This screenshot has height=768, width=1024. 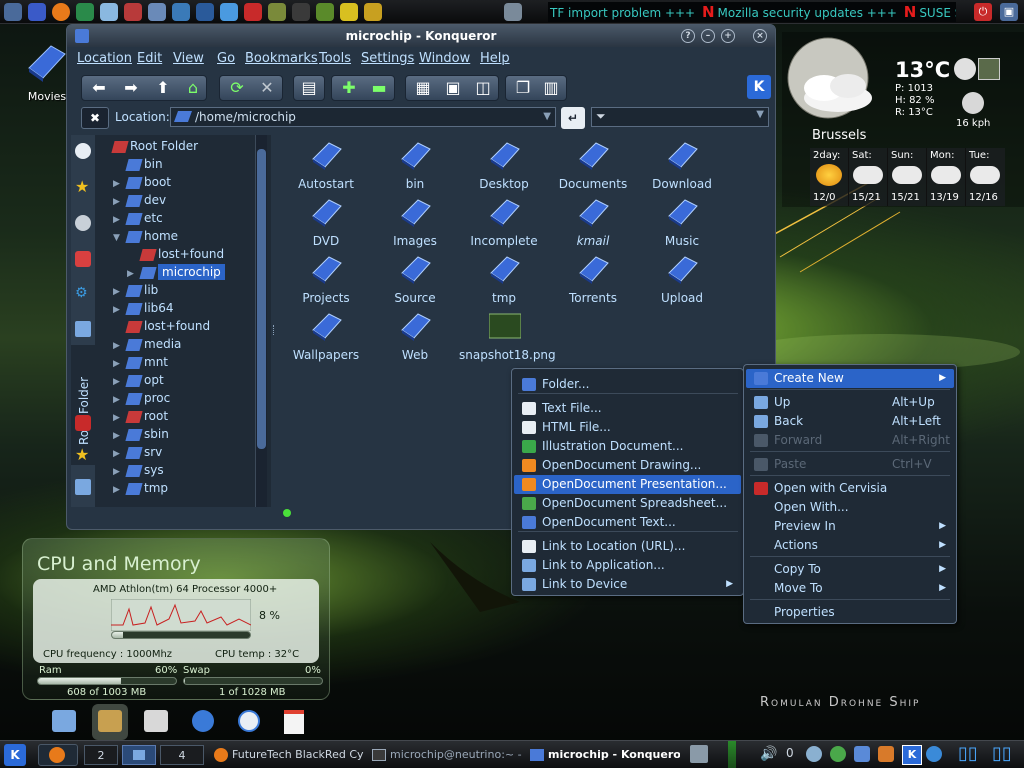 I want to click on tree-item: ▼ home, so click(x=145, y=236).